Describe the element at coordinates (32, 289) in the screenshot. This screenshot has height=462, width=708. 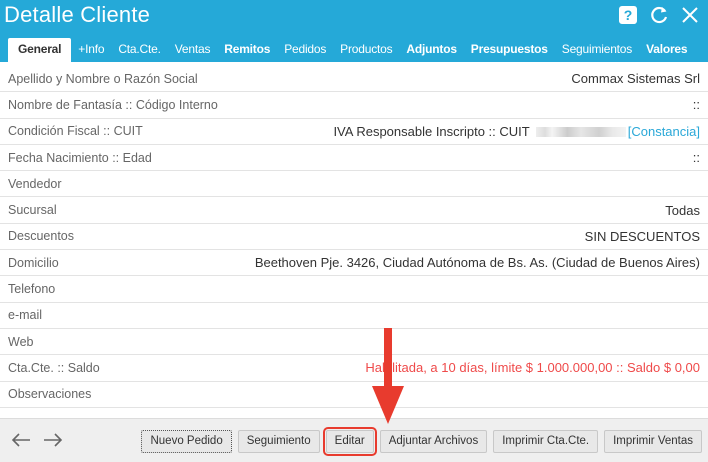
I see `field-label: Telefono` at that location.